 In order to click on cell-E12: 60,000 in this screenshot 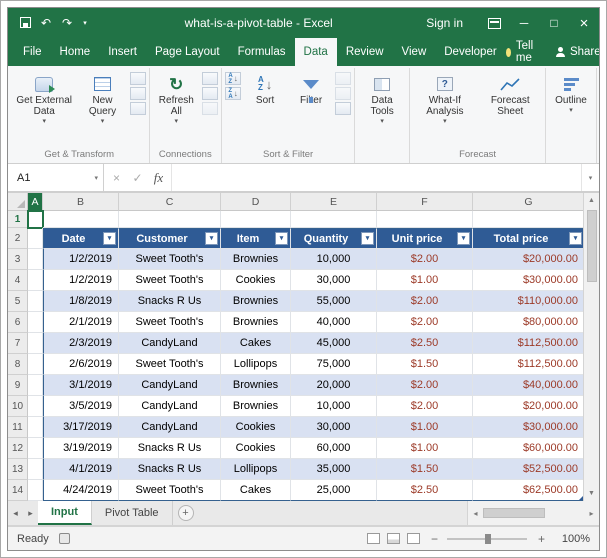, I will do `click(334, 448)`.